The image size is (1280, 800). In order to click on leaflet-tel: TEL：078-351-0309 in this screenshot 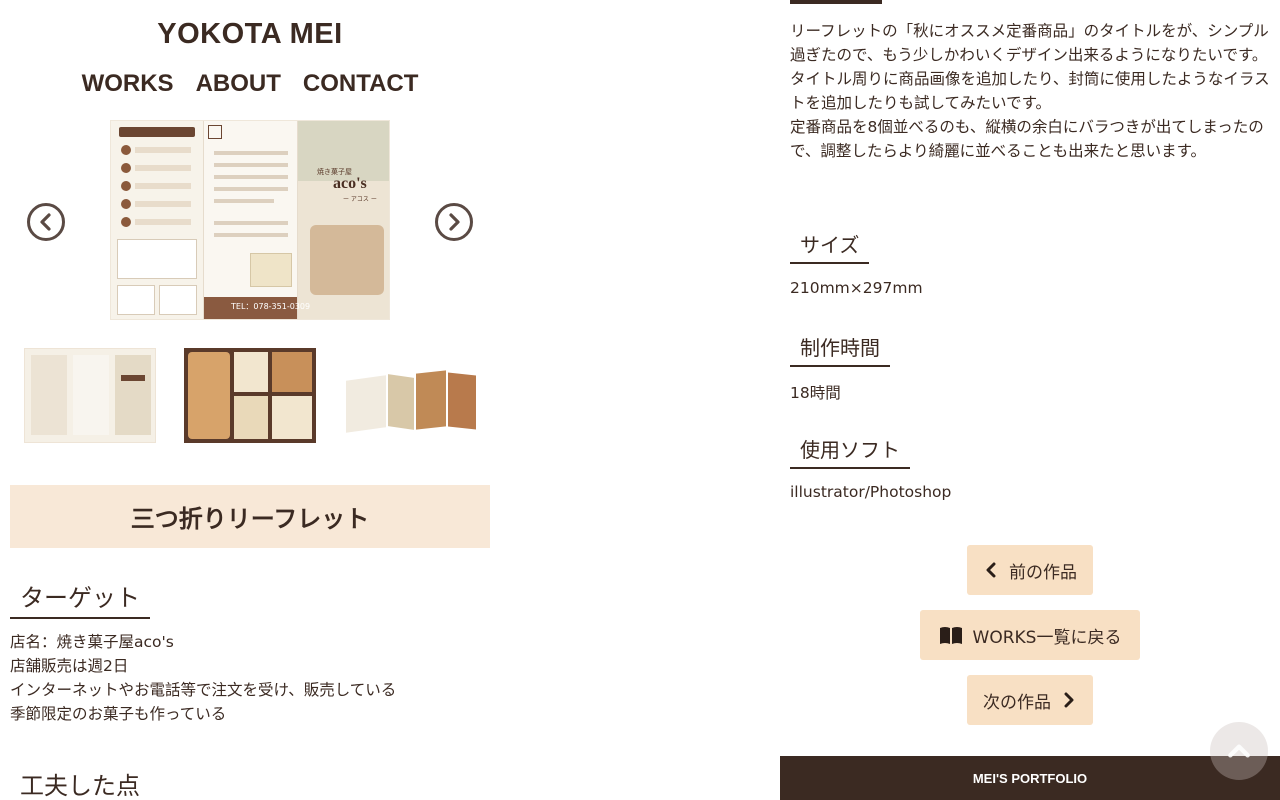, I will do `click(271, 306)`.